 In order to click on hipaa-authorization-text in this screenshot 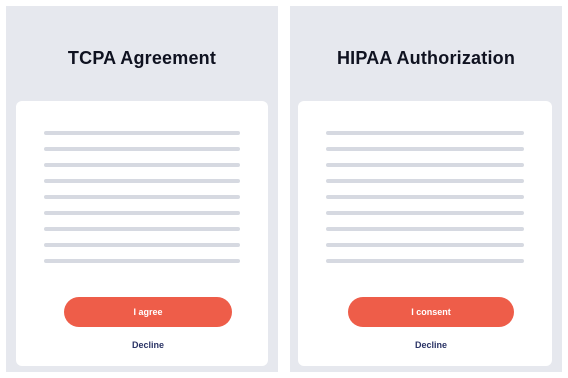, I will do `click(425, 203)`.